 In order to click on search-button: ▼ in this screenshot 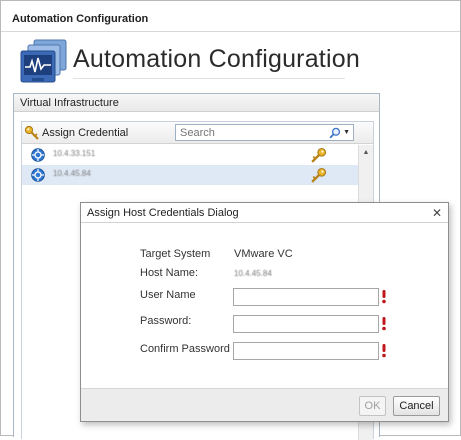, I will do `click(339, 132)`.